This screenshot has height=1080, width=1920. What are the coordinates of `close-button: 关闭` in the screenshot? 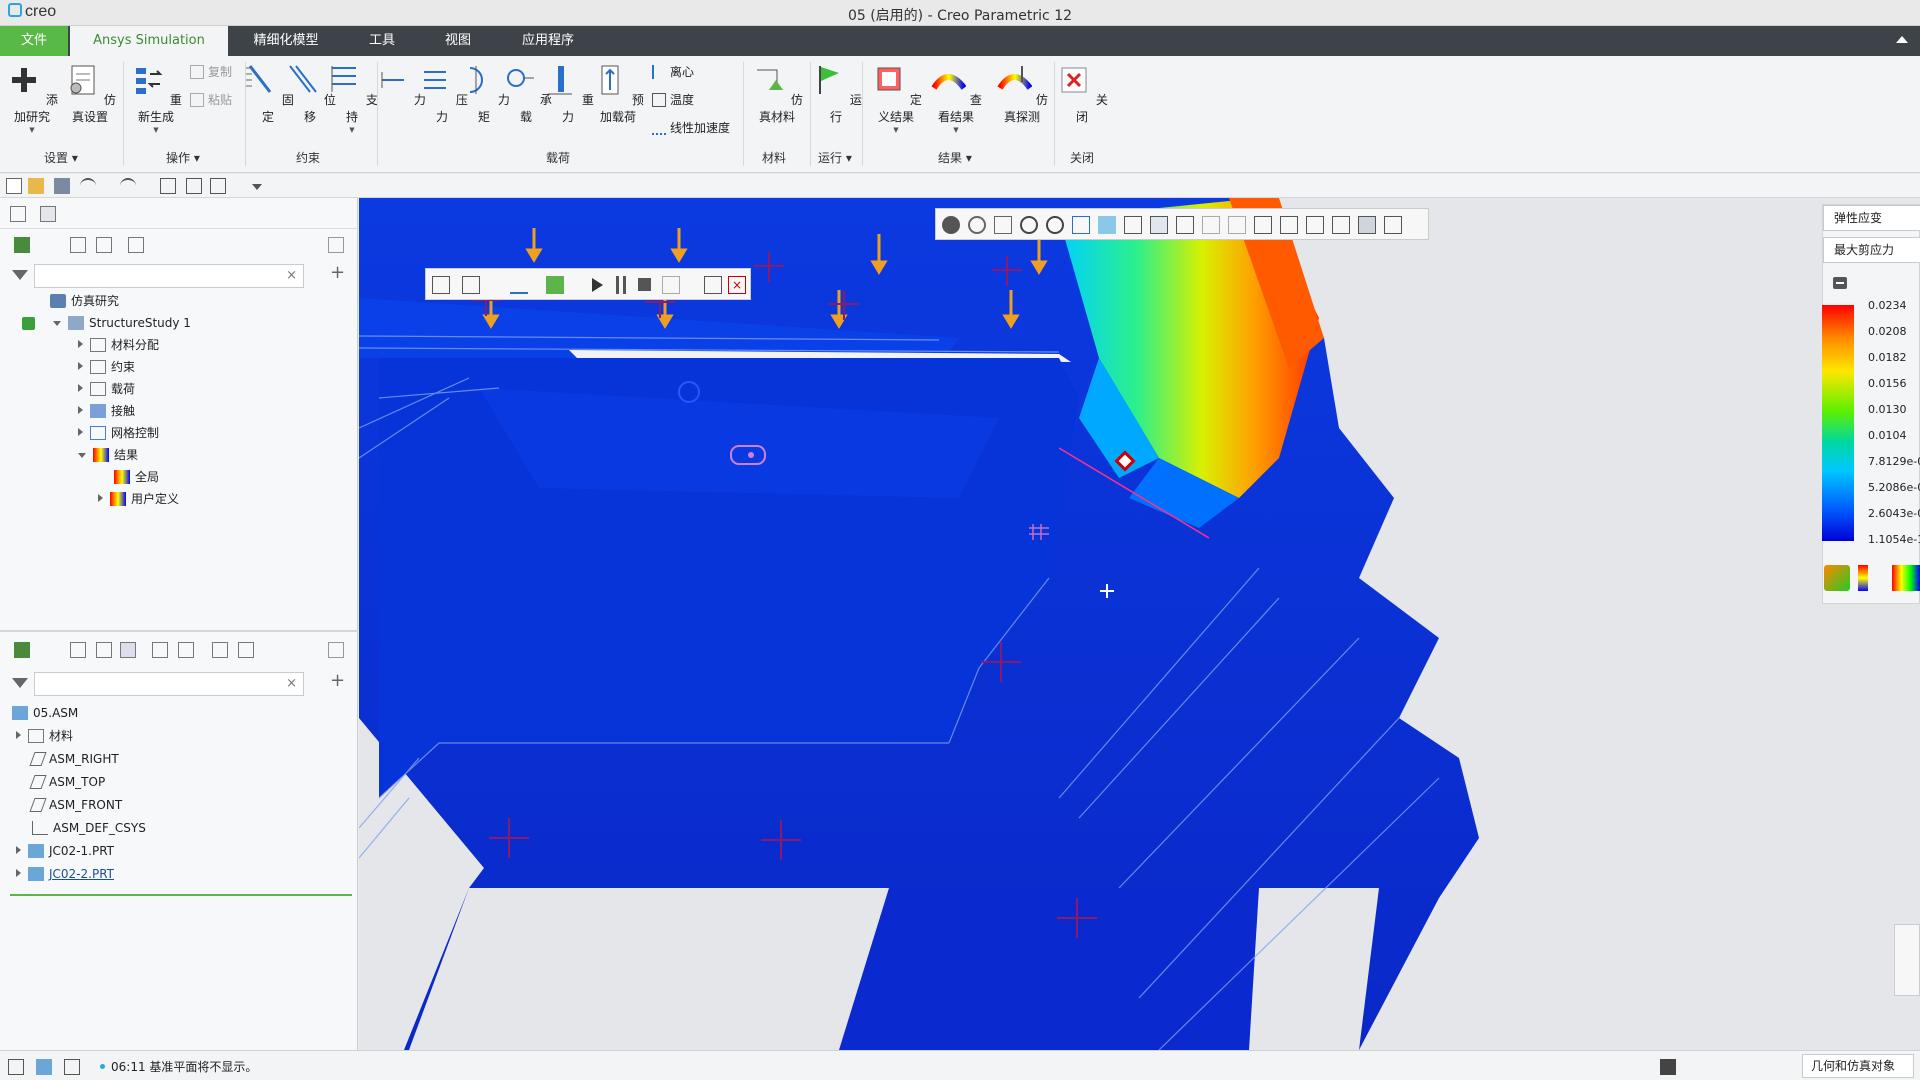 It's located at (1082, 93).